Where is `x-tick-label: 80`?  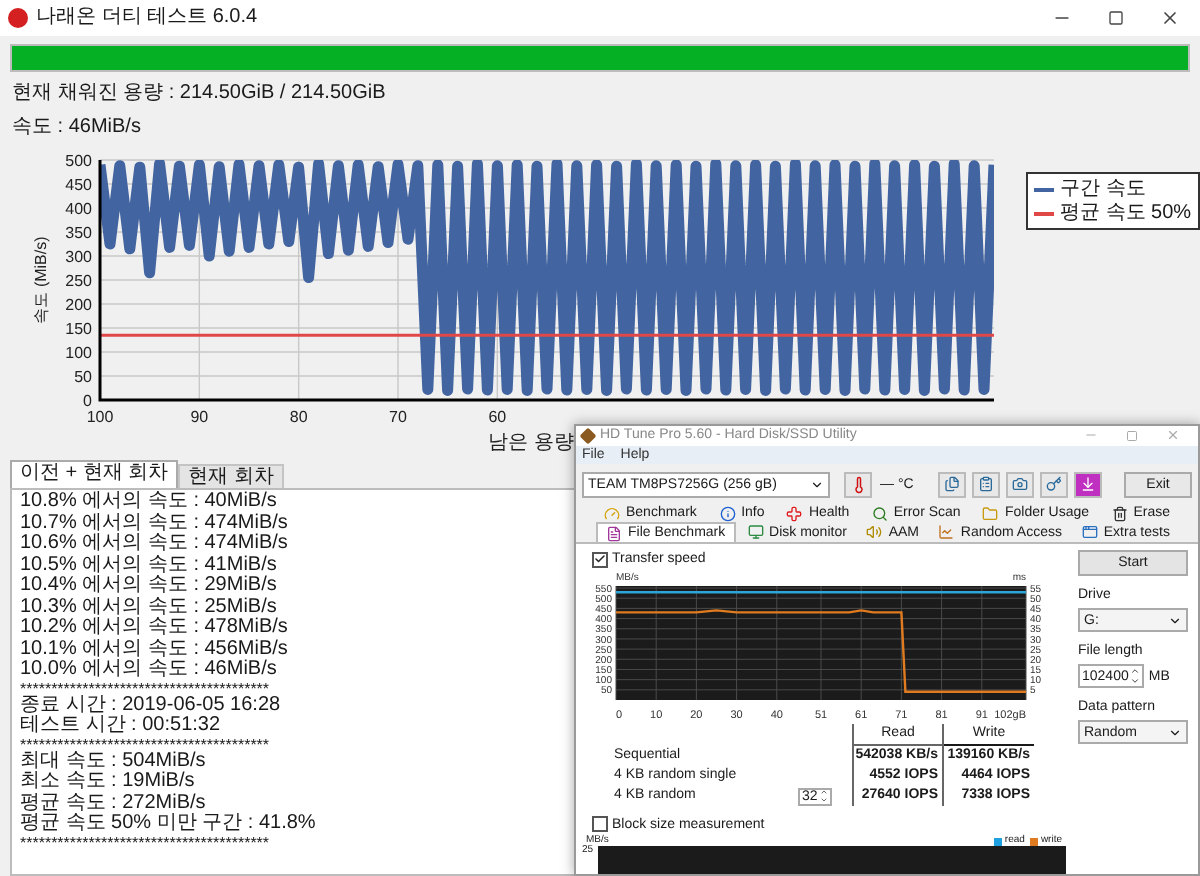 x-tick-label: 80 is located at coordinates (298, 417).